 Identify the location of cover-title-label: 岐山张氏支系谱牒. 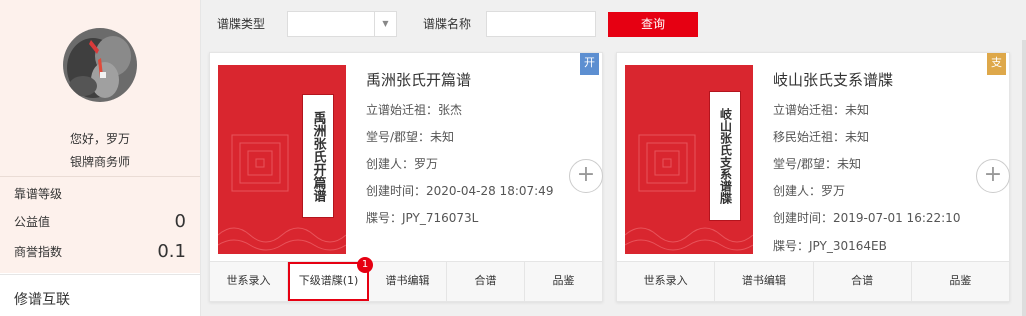
(725, 156).